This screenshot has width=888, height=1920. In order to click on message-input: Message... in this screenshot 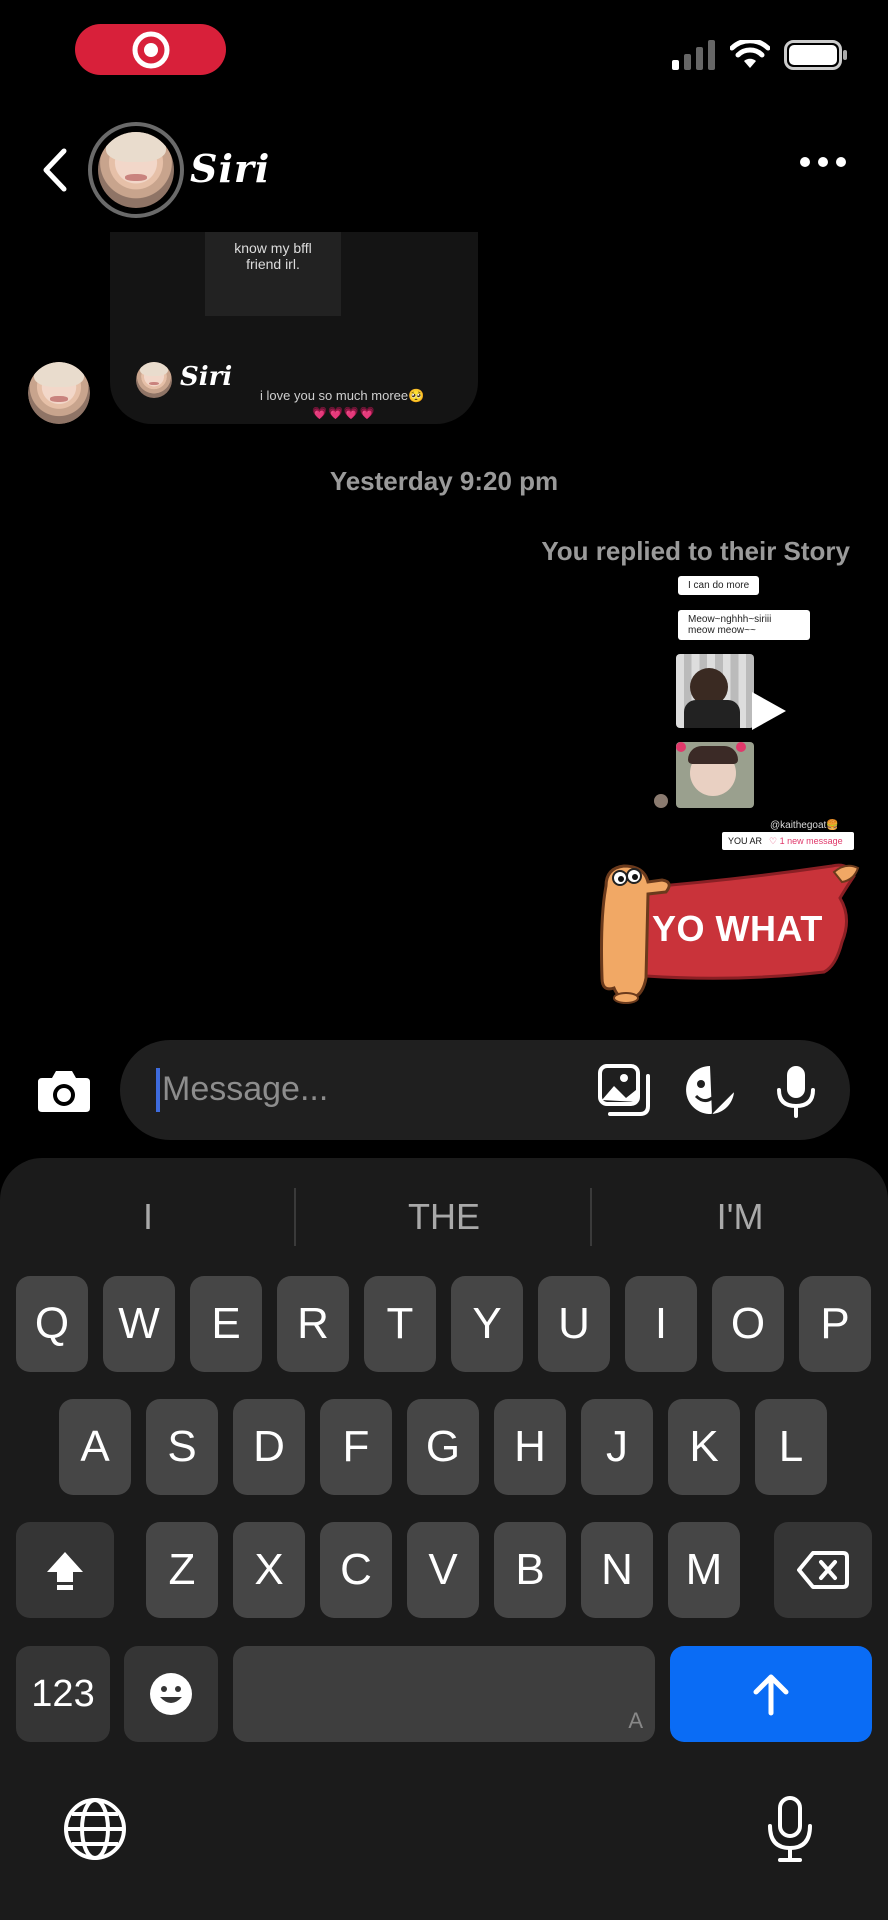, I will do `click(245, 1089)`.